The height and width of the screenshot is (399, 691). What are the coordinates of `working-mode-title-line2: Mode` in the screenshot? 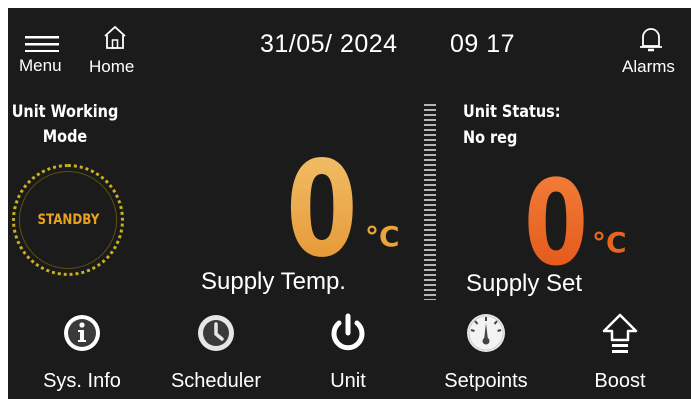 It's located at (65, 137).